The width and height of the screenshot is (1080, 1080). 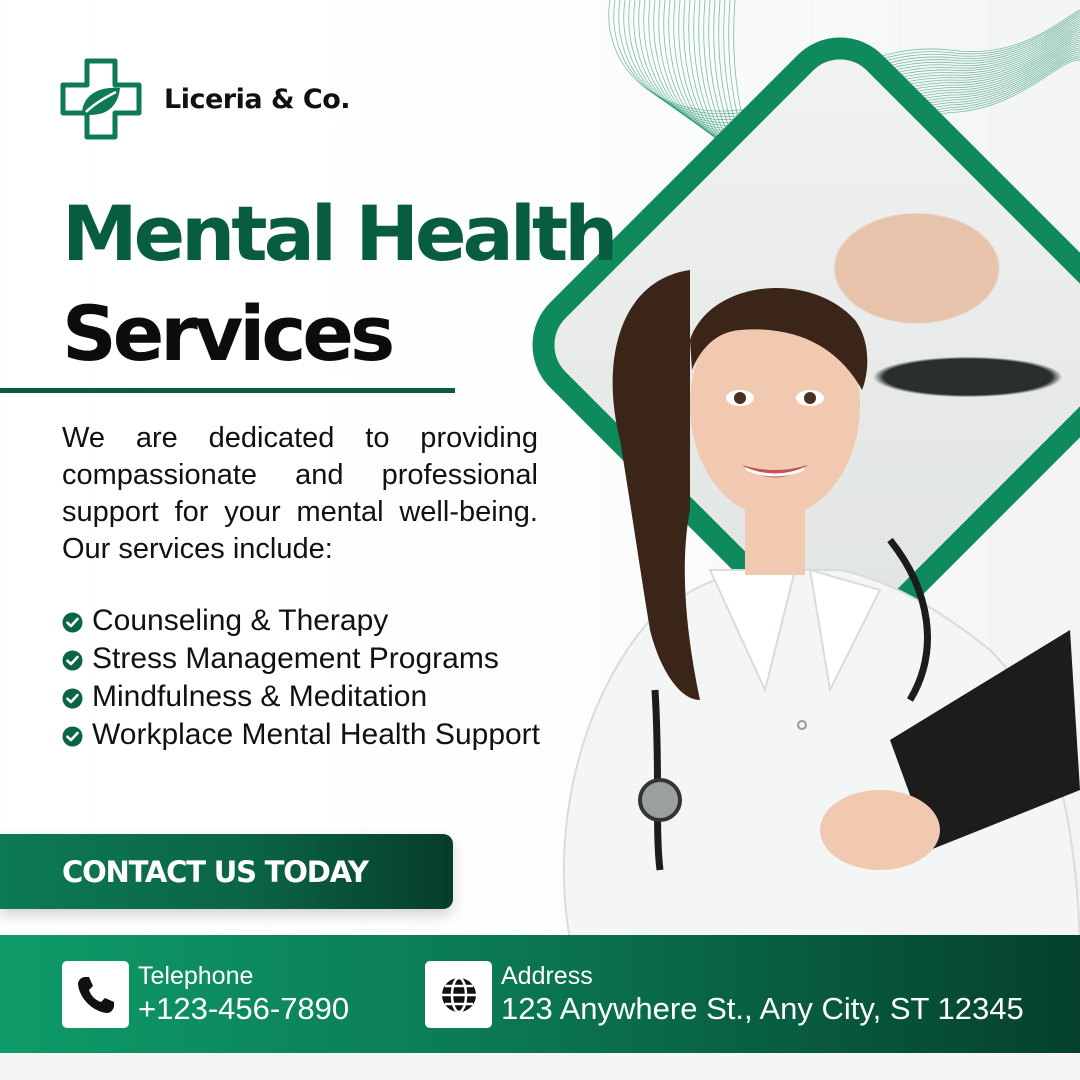 I want to click on telephone-label: Telephone, so click(x=196, y=976).